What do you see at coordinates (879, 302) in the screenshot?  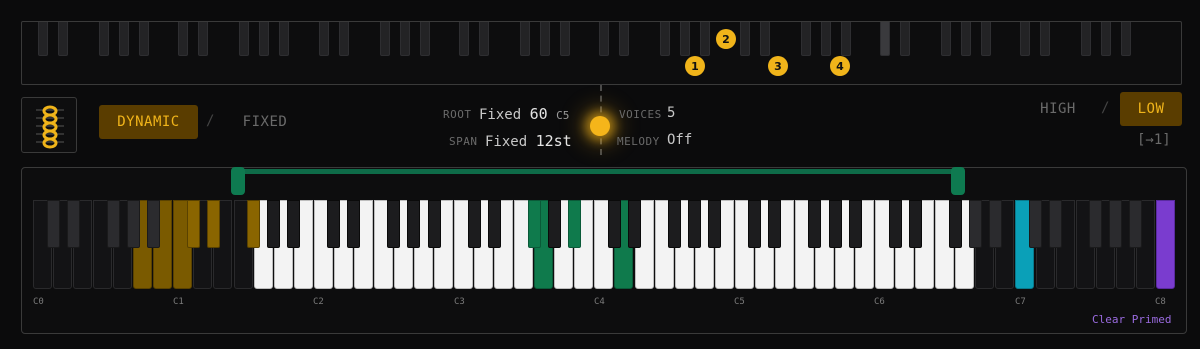 I see `octave-label-c6: C6` at bounding box center [879, 302].